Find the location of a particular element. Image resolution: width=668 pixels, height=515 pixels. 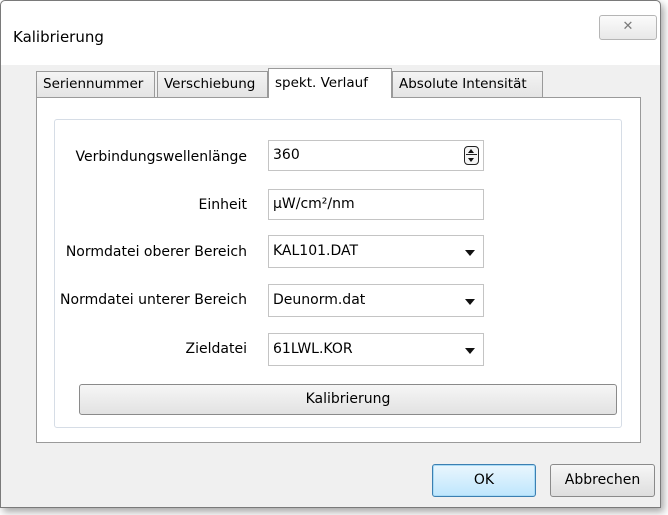

wavelength-value: 360 is located at coordinates (286, 155).